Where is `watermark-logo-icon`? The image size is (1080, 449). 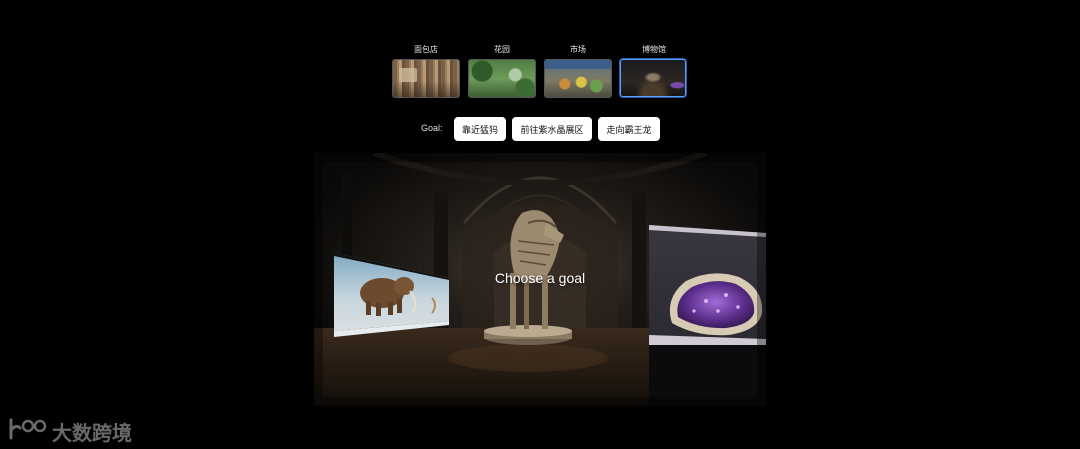 watermark-logo-icon is located at coordinates (28, 429).